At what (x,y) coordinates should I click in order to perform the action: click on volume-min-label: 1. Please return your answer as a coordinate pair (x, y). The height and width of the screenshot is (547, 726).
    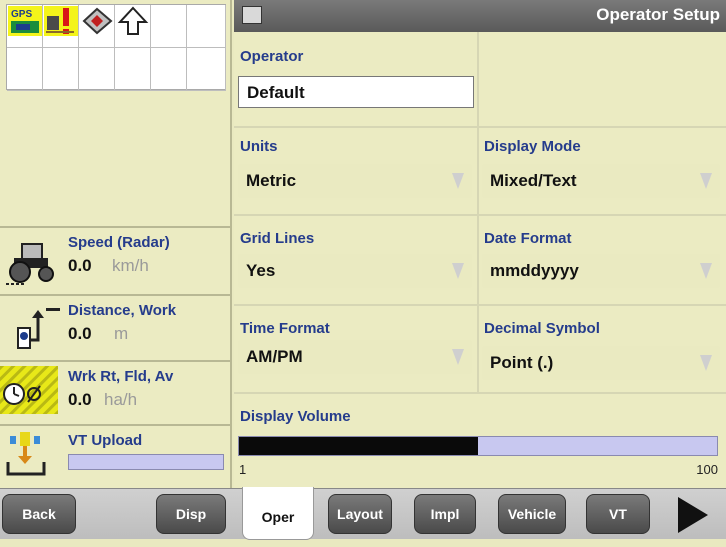
    Looking at the image, I should click on (243, 469).